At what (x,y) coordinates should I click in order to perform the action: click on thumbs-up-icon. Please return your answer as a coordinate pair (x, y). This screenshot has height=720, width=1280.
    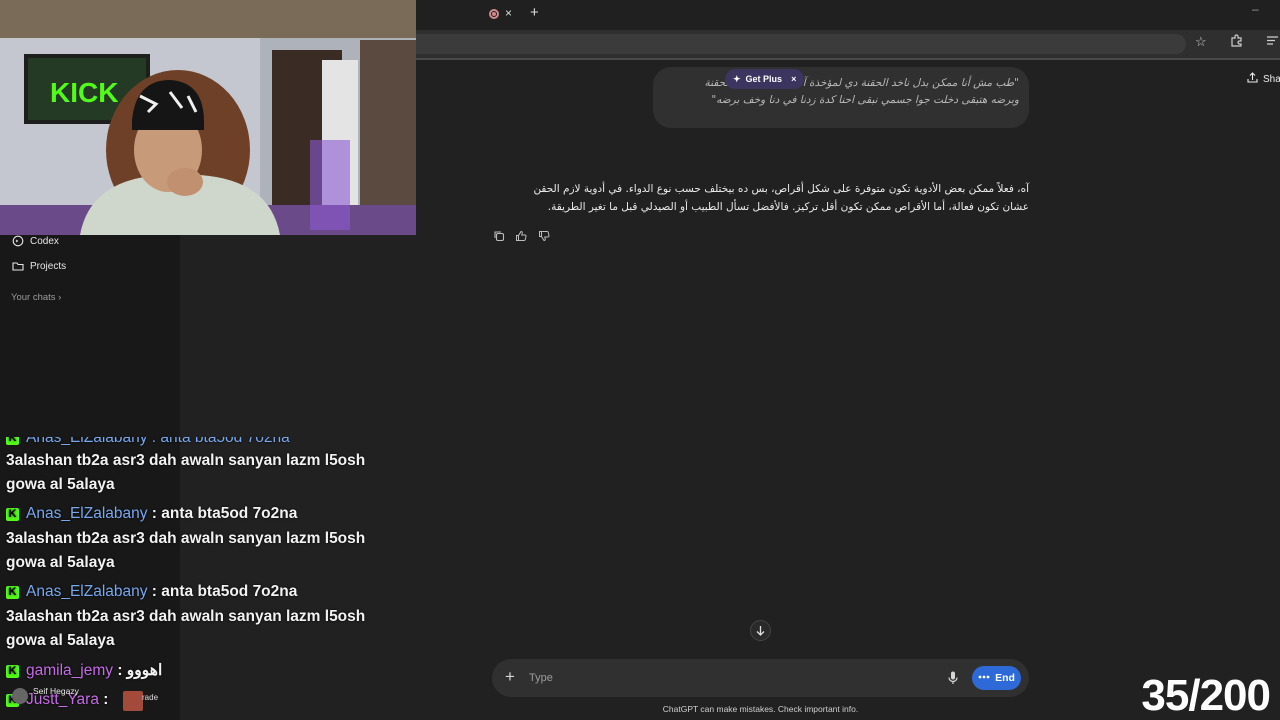
    Looking at the image, I should click on (521, 235).